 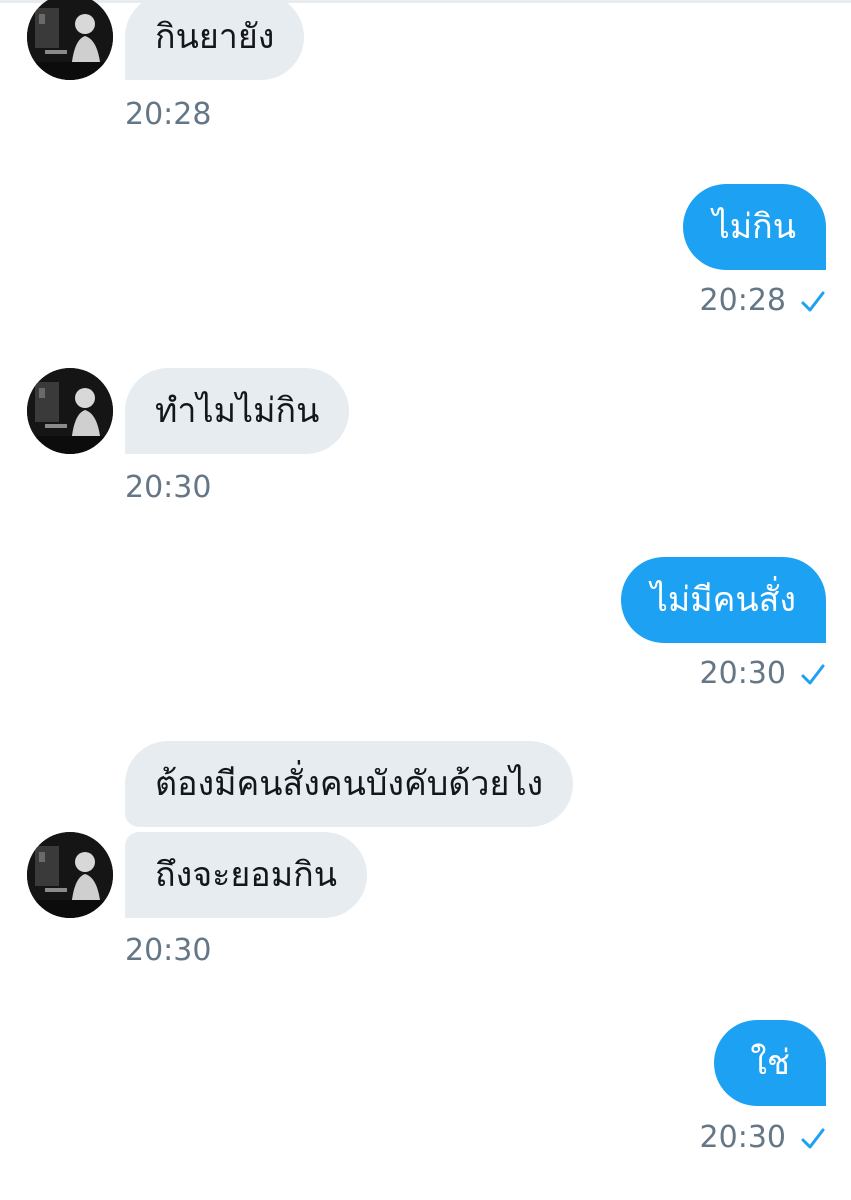 I want to click on message-bubble-incoming: ทำไมไม่กิน, so click(x=237, y=411).